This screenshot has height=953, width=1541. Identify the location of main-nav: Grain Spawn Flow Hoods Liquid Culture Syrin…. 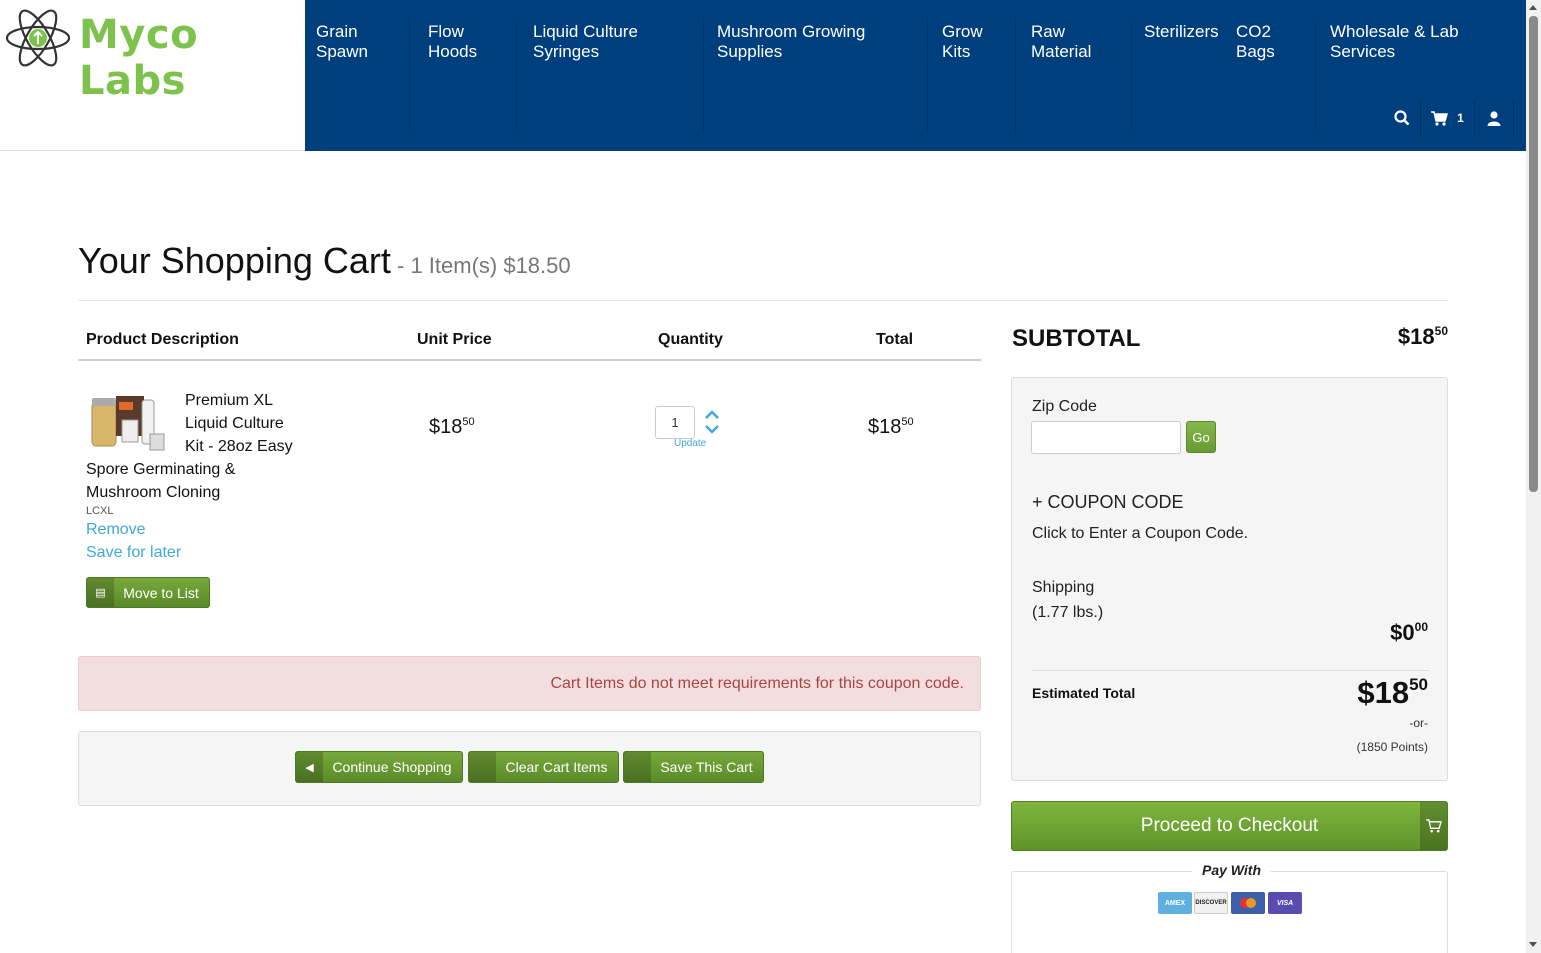
(915, 75).